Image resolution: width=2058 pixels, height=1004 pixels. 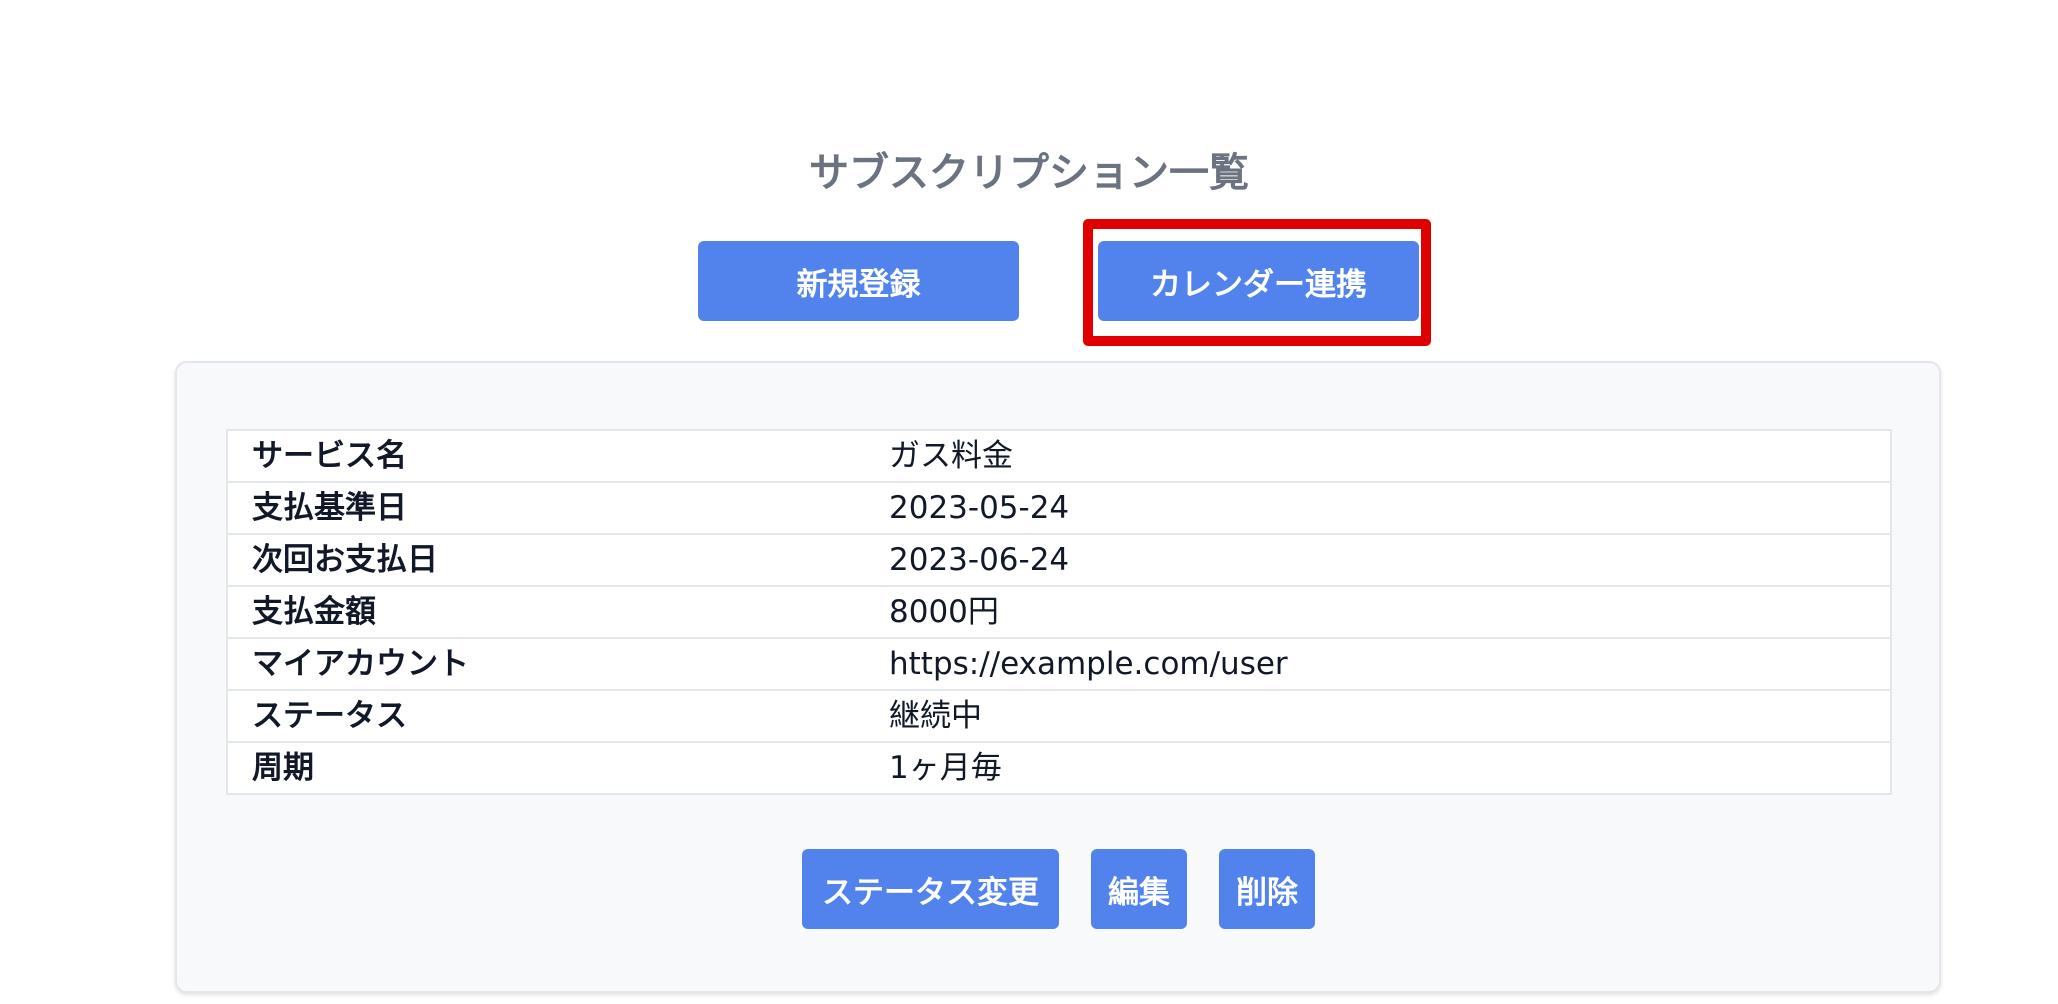 What do you see at coordinates (1378, 768) in the screenshot?
I see `row-value: 1ヶ月毎` at bounding box center [1378, 768].